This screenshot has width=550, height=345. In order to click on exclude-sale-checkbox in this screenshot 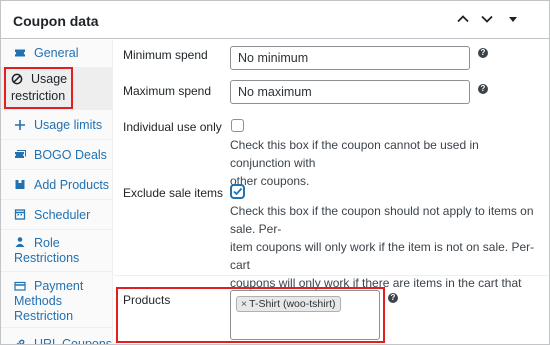, I will do `click(237, 191)`.